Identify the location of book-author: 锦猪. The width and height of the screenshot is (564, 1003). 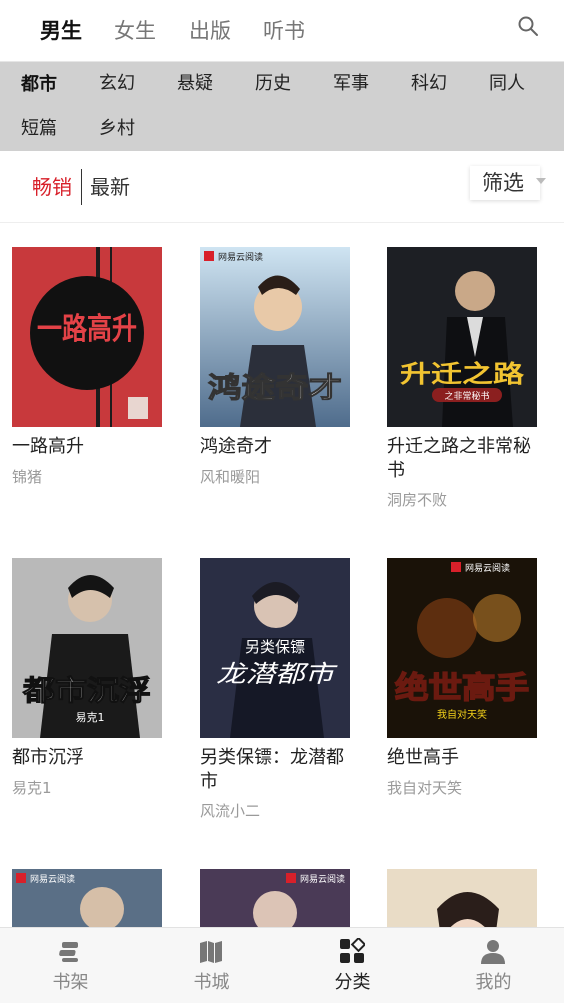
(27, 477).